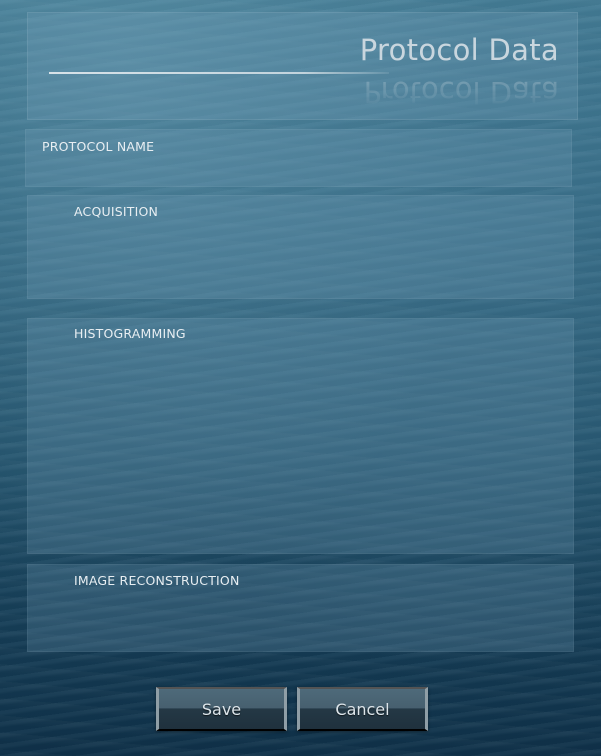 Image resolution: width=601 pixels, height=756 pixels. What do you see at coordinates (459, 50) in the screenshot?
I see `page-title: Protocol Data` at bounding box center [459, 50].